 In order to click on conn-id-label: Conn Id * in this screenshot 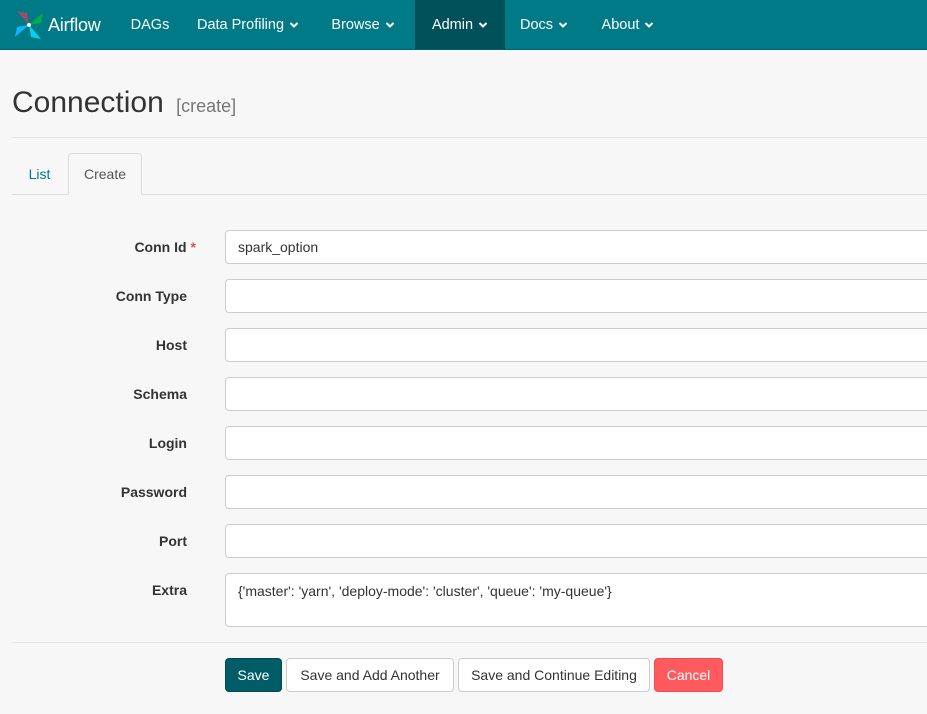, I will do `click(165, 247)`.